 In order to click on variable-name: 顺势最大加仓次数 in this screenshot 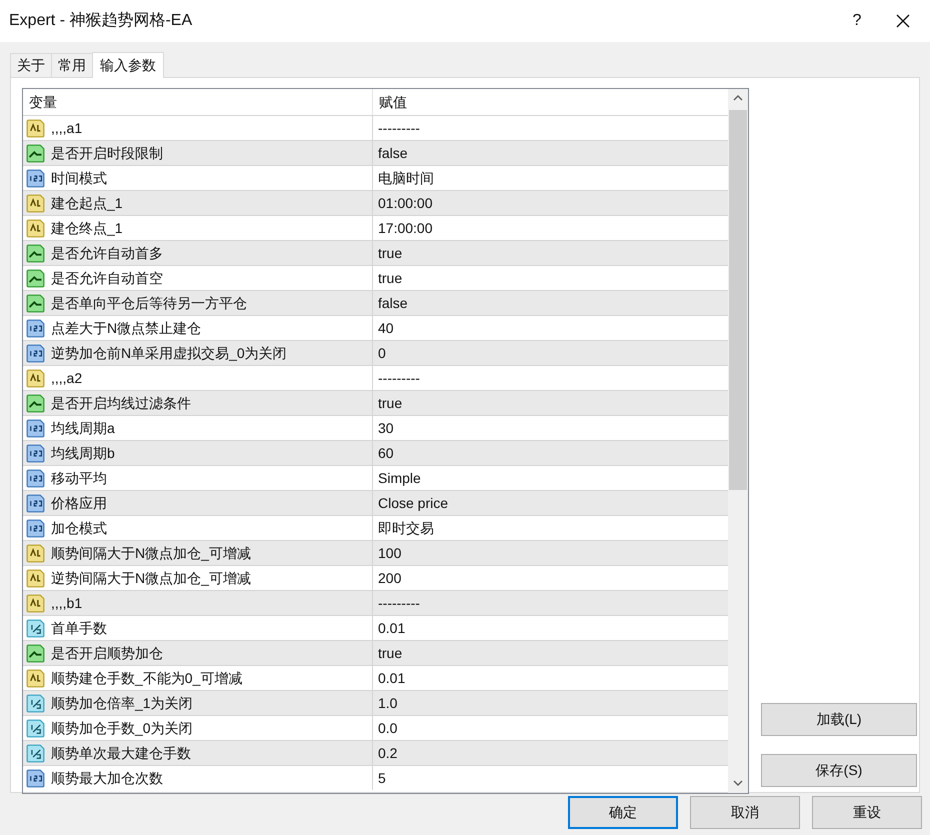, I will do `click(107, 778)`.